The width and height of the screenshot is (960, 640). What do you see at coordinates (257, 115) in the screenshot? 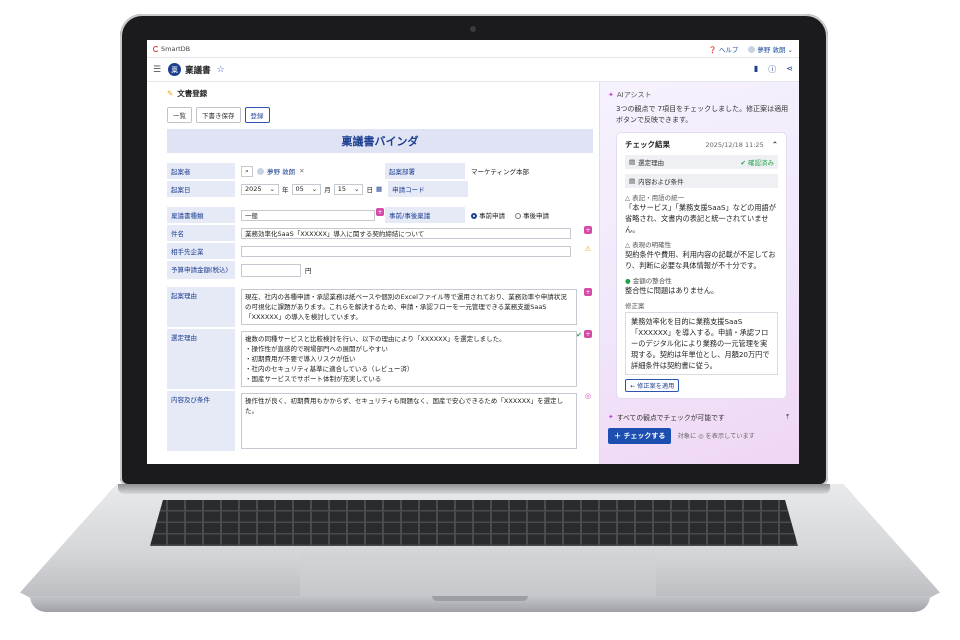
I see `register-button: 登録` at bounding box center [257, 115].